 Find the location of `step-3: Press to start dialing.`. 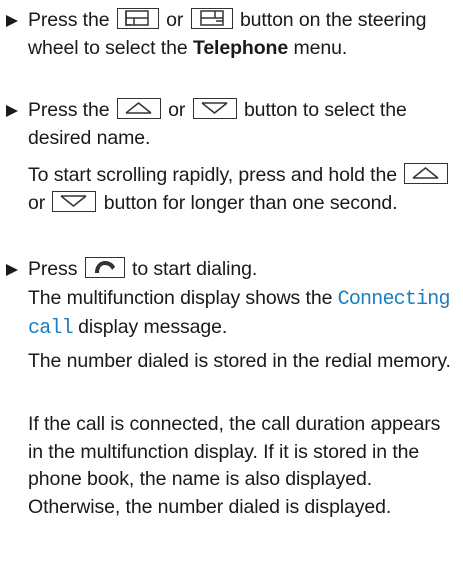

step-3: Press to start dialing. is located at coordinates (232, 270).